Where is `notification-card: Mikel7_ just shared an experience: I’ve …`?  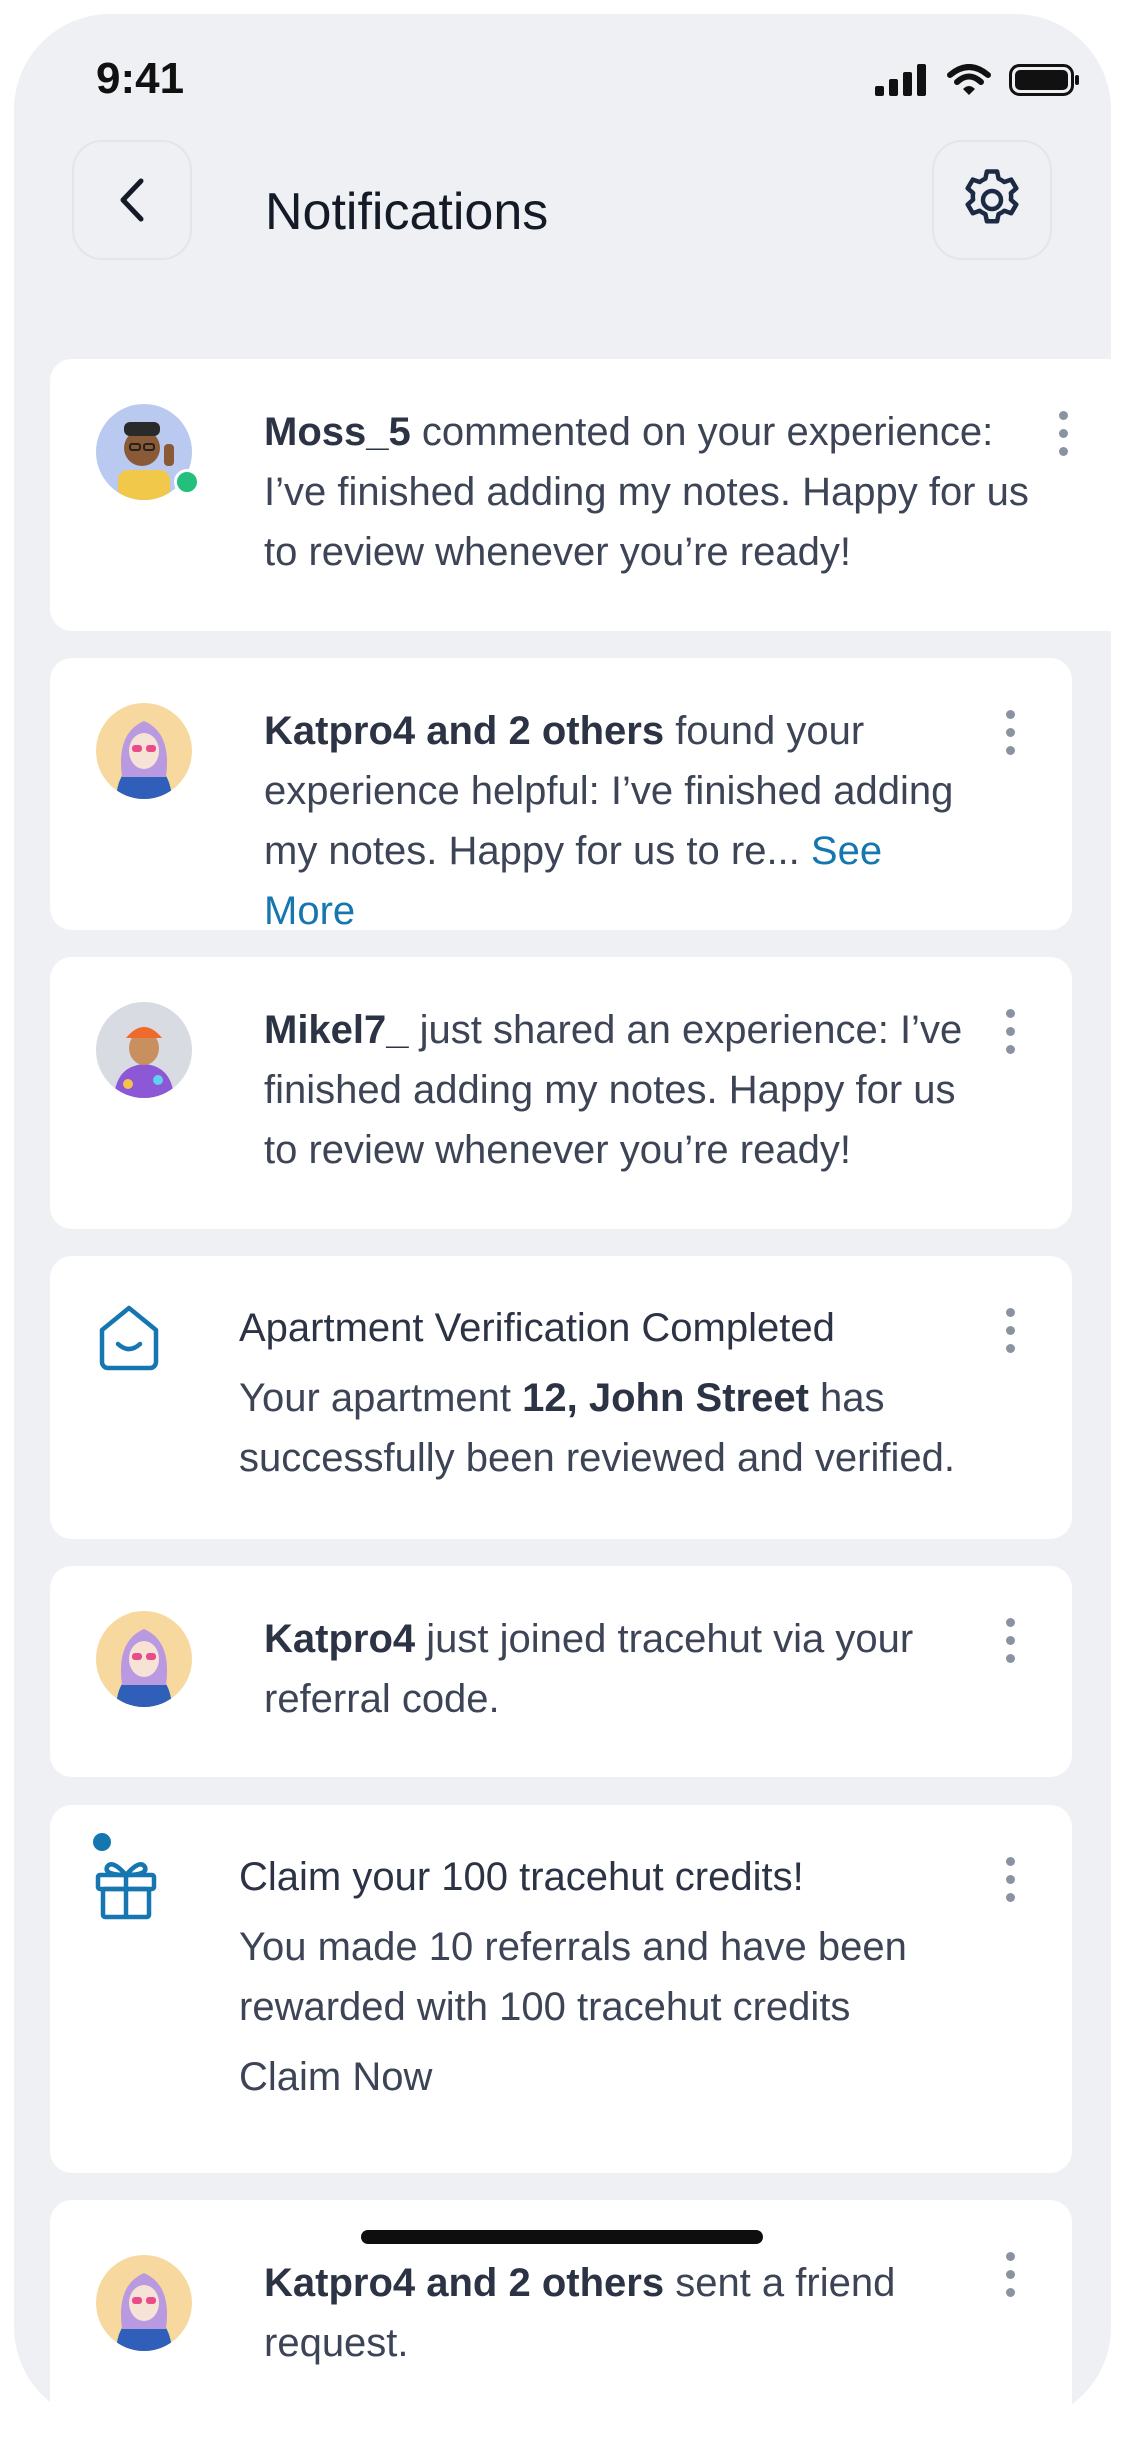 notification-card: Mikel7_ just shared an experience: I’ve … is located at coordinates (561, 1093).